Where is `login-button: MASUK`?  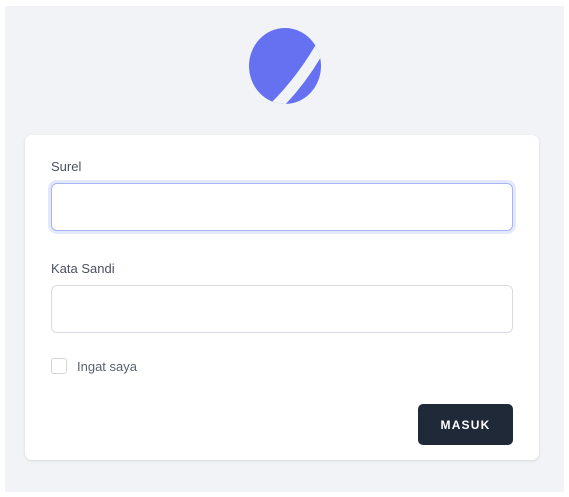 login-button: MASUK is located at coordinates (465, 424).